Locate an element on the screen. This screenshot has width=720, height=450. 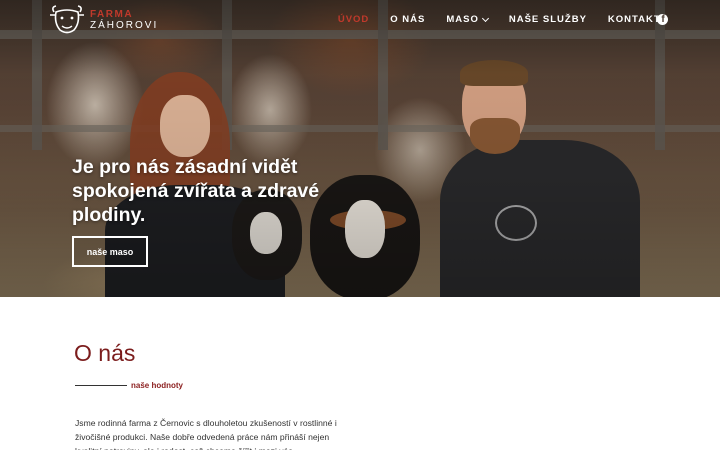
main-nav: ÚVOD O NÁS MASO NAŠE SLUŽBY KONTAKTY is located at coordinates (492, 19).